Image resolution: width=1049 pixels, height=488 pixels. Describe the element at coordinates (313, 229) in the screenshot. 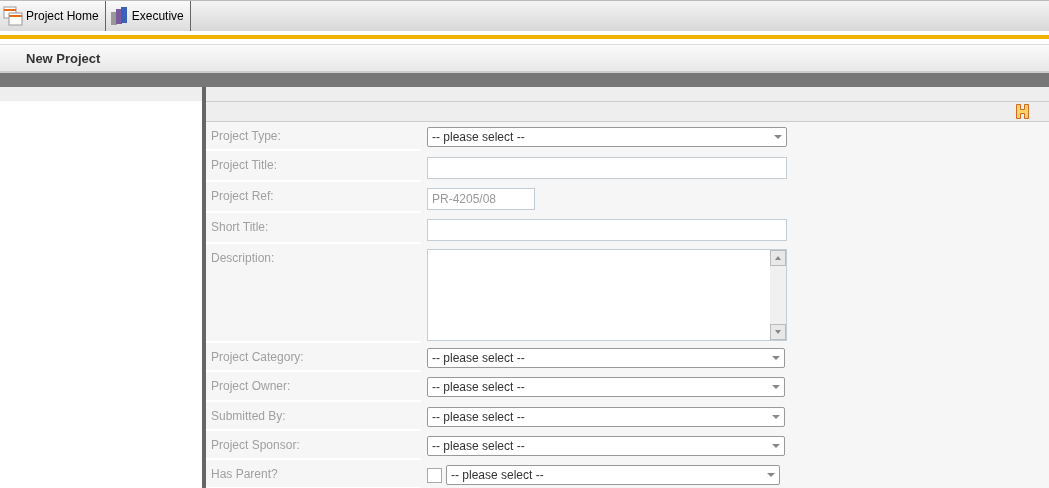

I see `field-label: Short Title:` at that location.